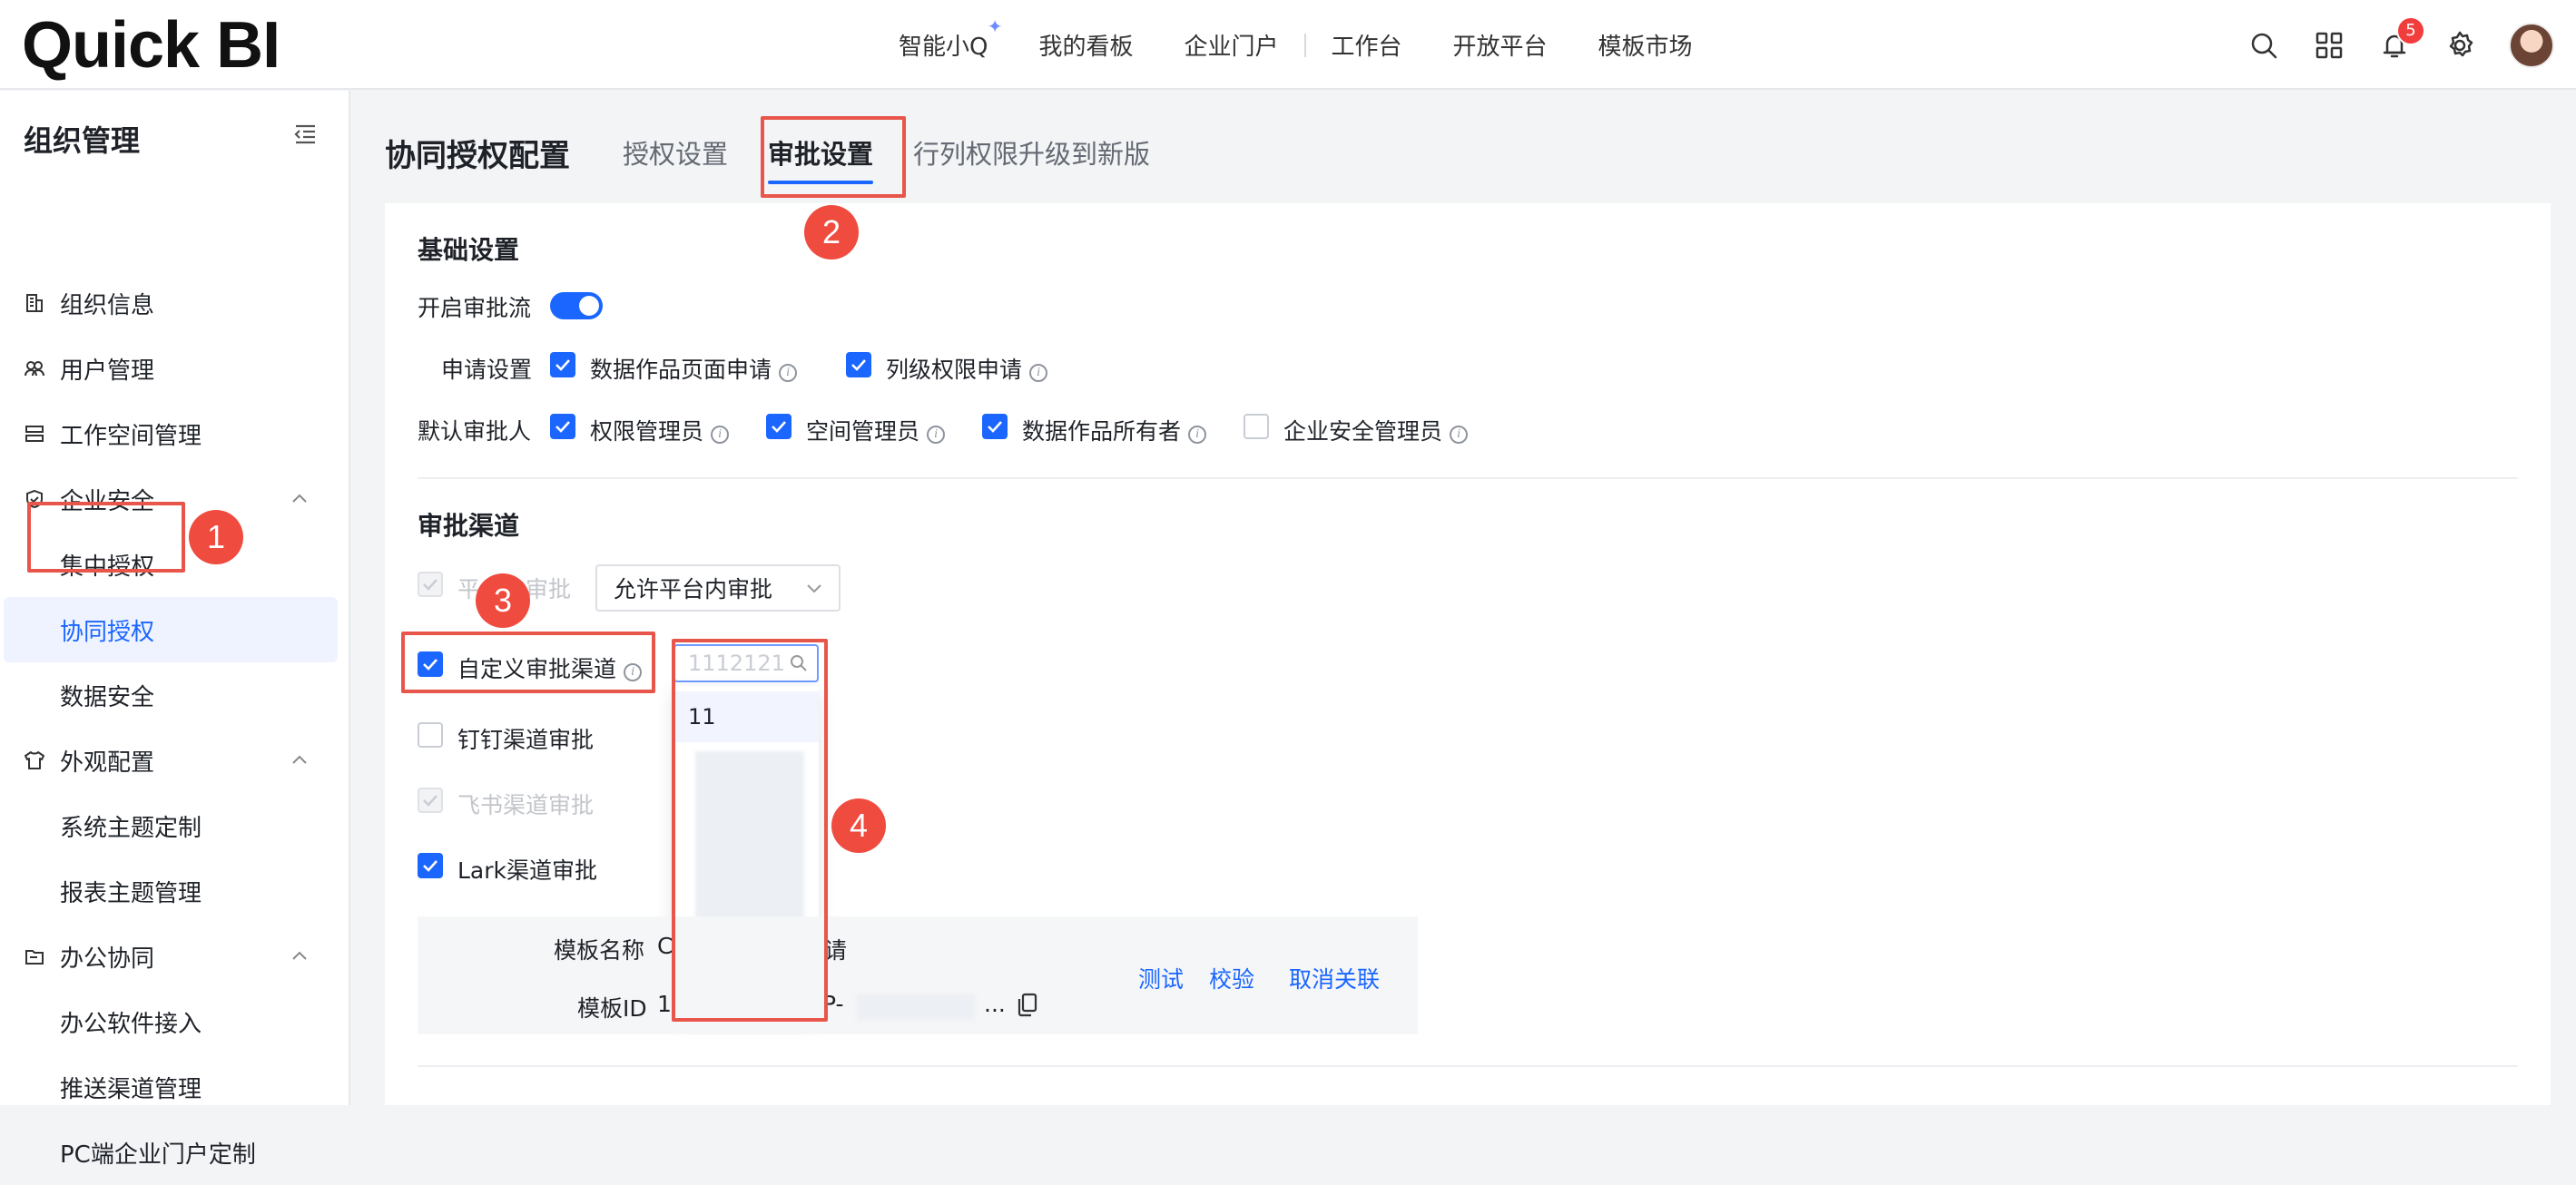  I want to click on column-permission-apply-label: 列级权限申请 i, so click(967, 368).